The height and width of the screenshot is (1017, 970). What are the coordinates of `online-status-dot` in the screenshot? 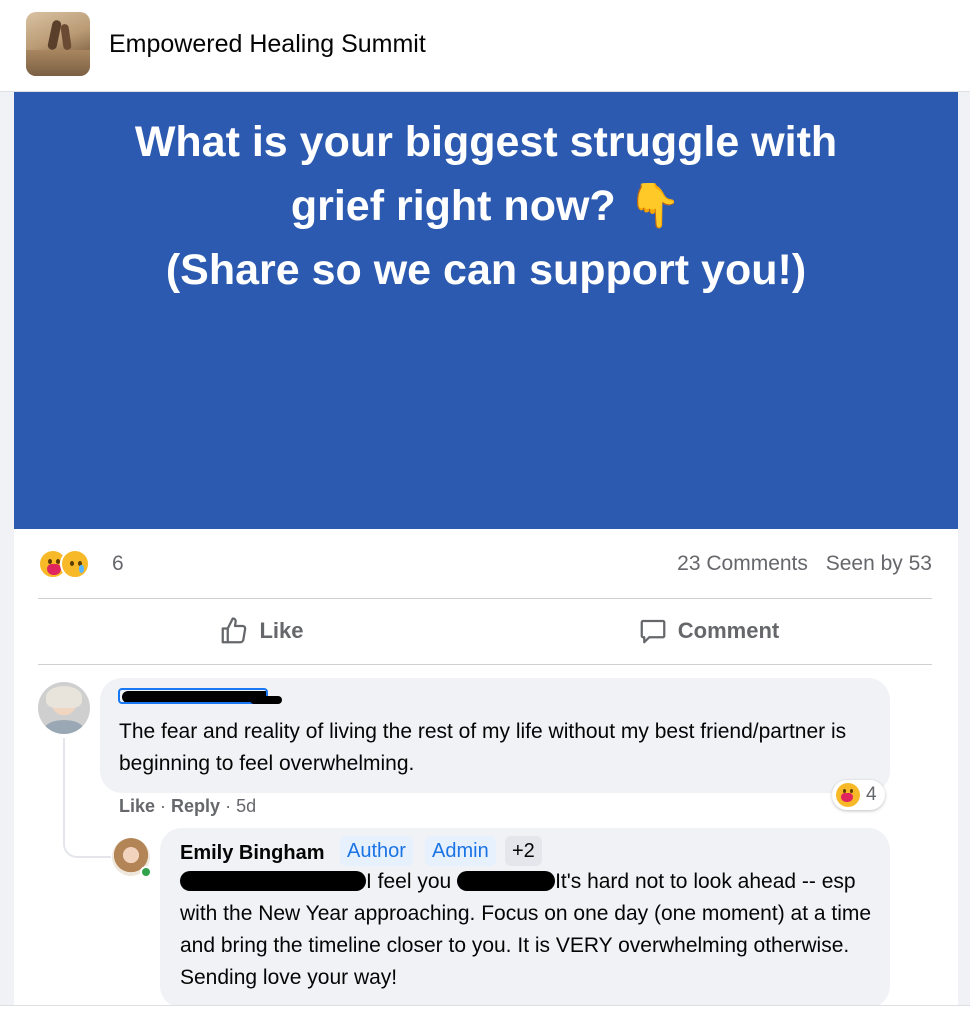 It's located at (146, 872).